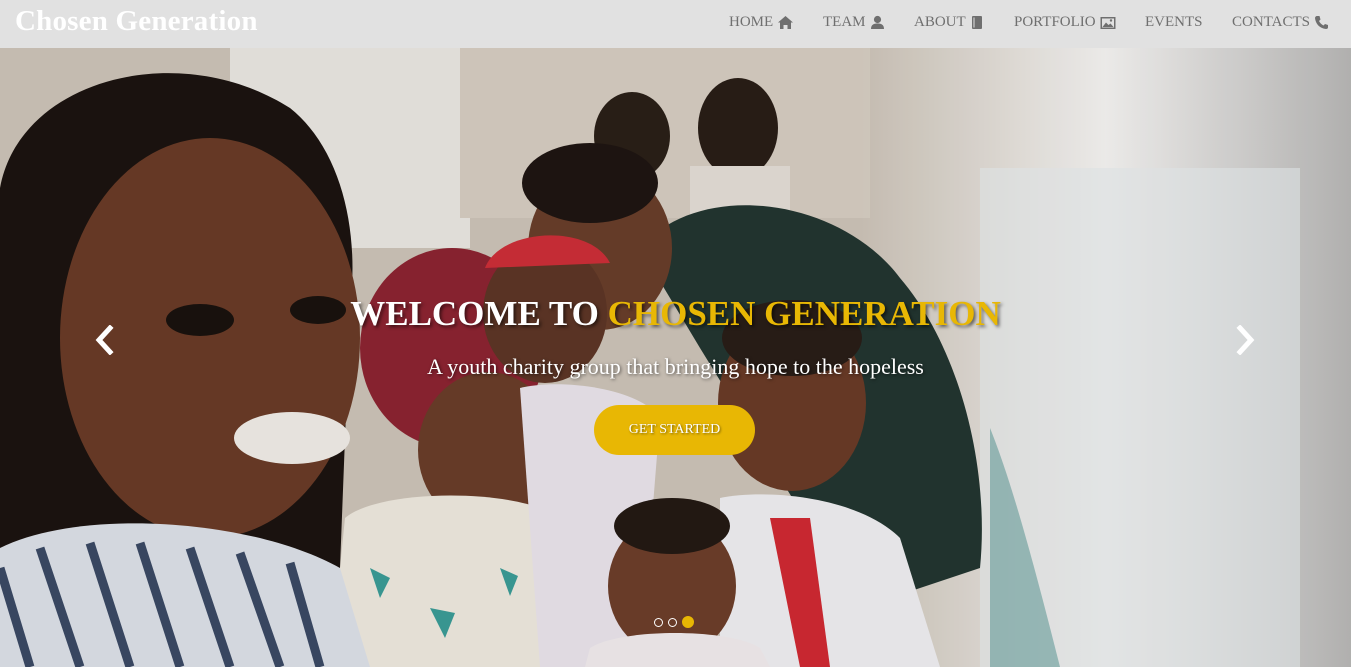 This screenshot has width=1351, height=667. I want to click on nav-home: HOME, so click(761, 22).